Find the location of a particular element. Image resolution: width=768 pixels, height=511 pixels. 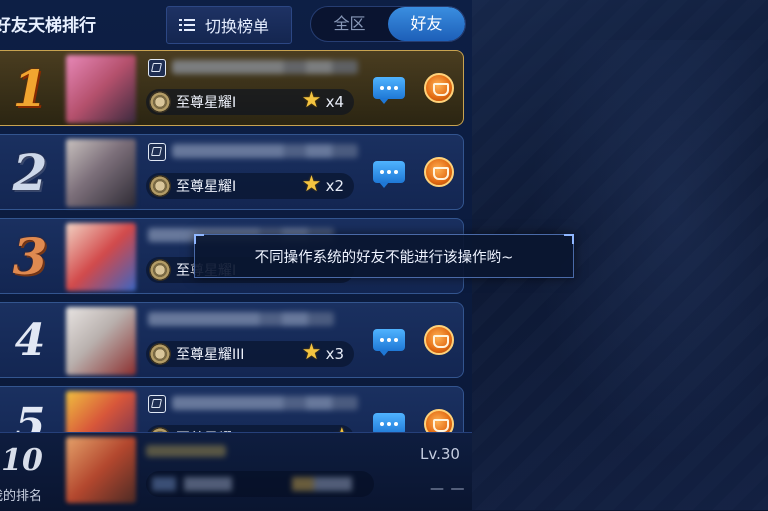

tab-all-server: 全区 is located at coordinates (349, 24).